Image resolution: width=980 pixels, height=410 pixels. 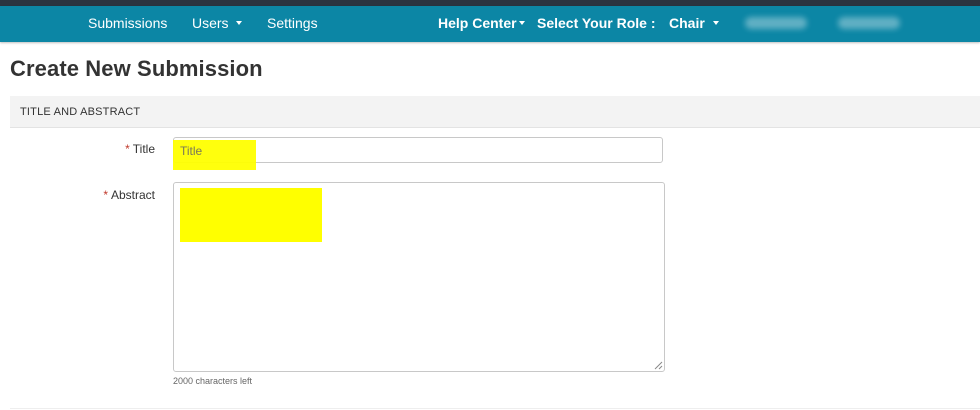 I want to click on redacted-account-menu, so click(x=869, y=23).